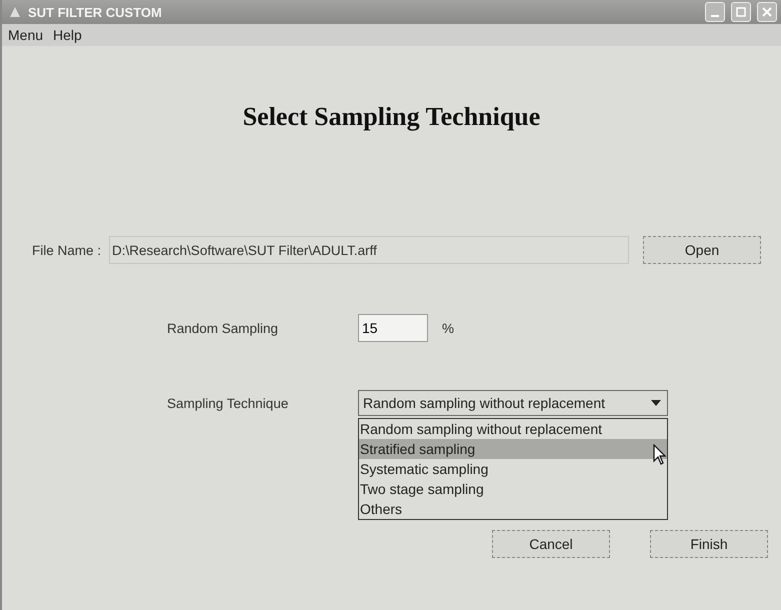 Image resolution: width=781 pixels, height=610 pixels. What do you see at coordinates (709, 544) in the screenshot?
I see `dialog-button: Finish` at bounding box center [709, 544].